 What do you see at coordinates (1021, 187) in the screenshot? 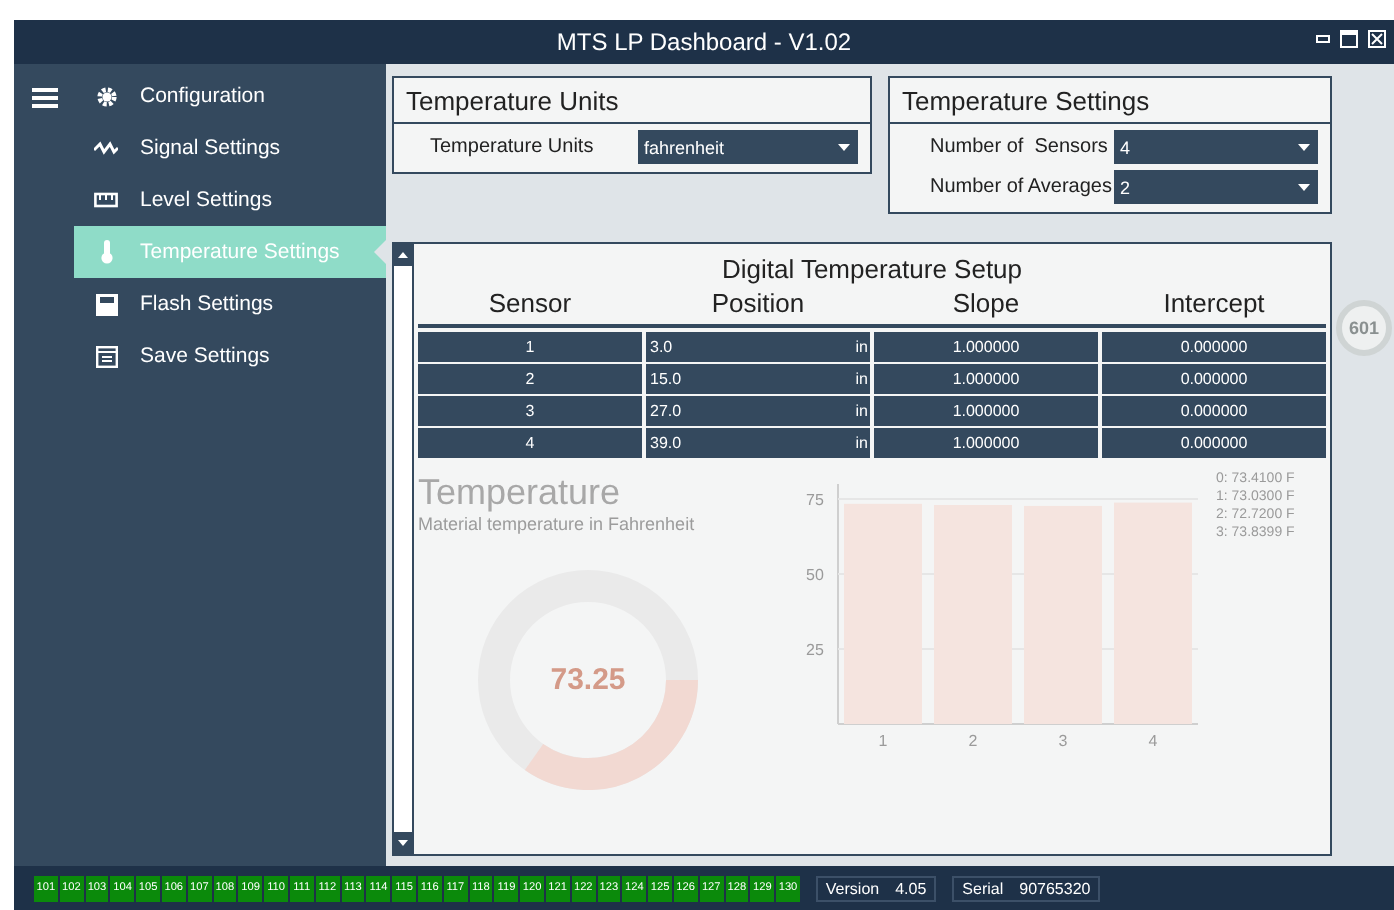
I see `field-label: Number of Averages` at bounding box center [1021, 187].